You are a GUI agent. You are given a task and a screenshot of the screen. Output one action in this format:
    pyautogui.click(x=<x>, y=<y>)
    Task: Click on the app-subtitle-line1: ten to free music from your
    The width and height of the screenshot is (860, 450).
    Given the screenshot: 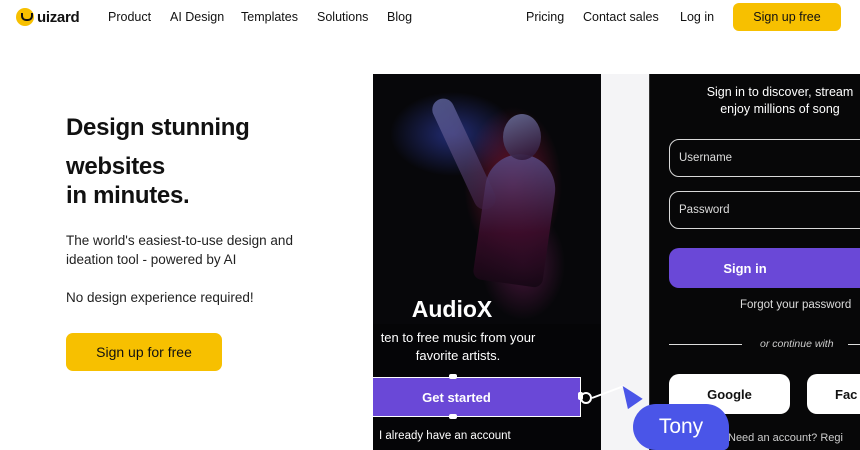 What is the action you would take?
    pyautogui.click(x=458, y=337)
    